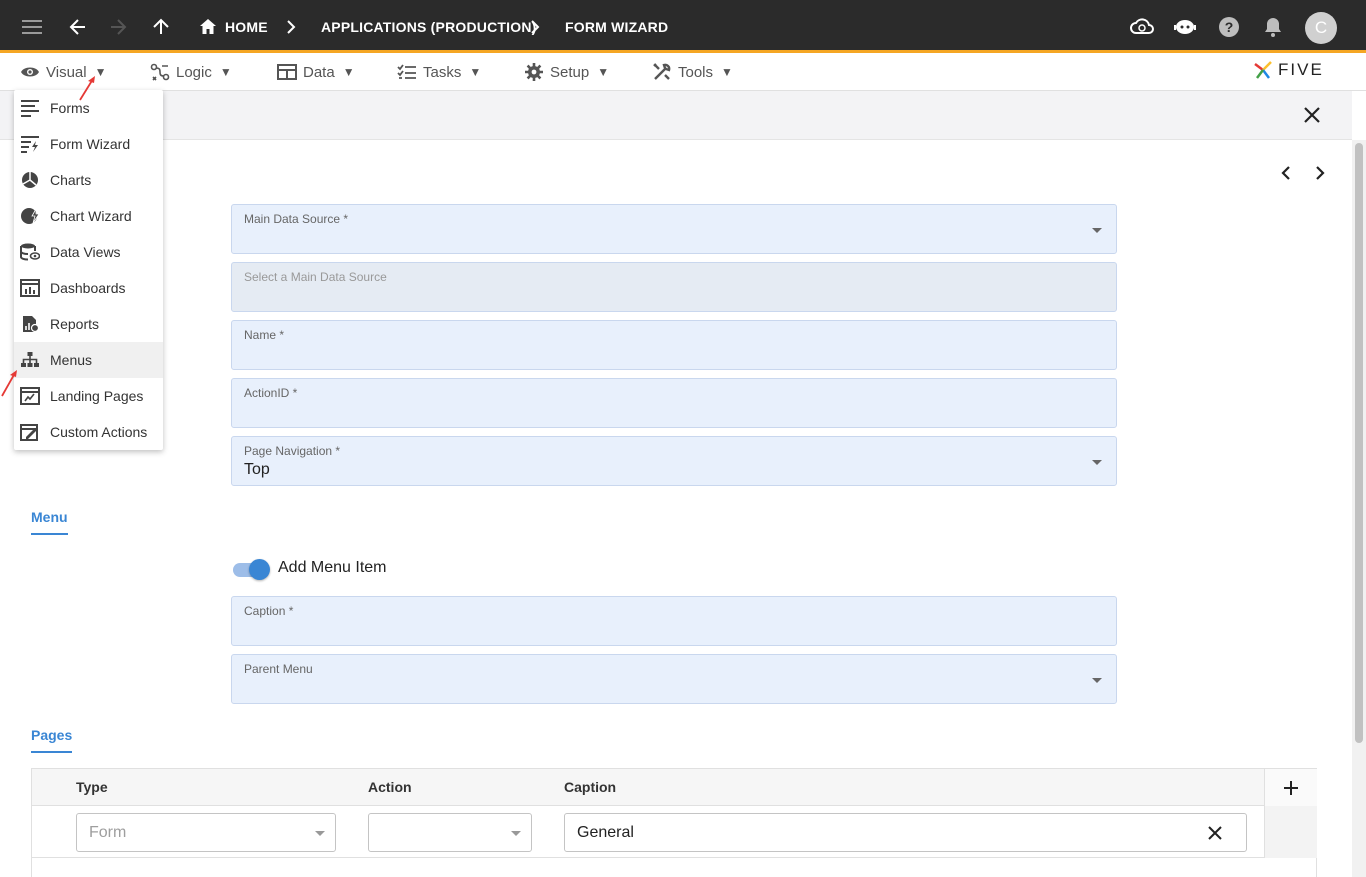  I want to click on five-logo-mark-icon, so click(1263, 70).